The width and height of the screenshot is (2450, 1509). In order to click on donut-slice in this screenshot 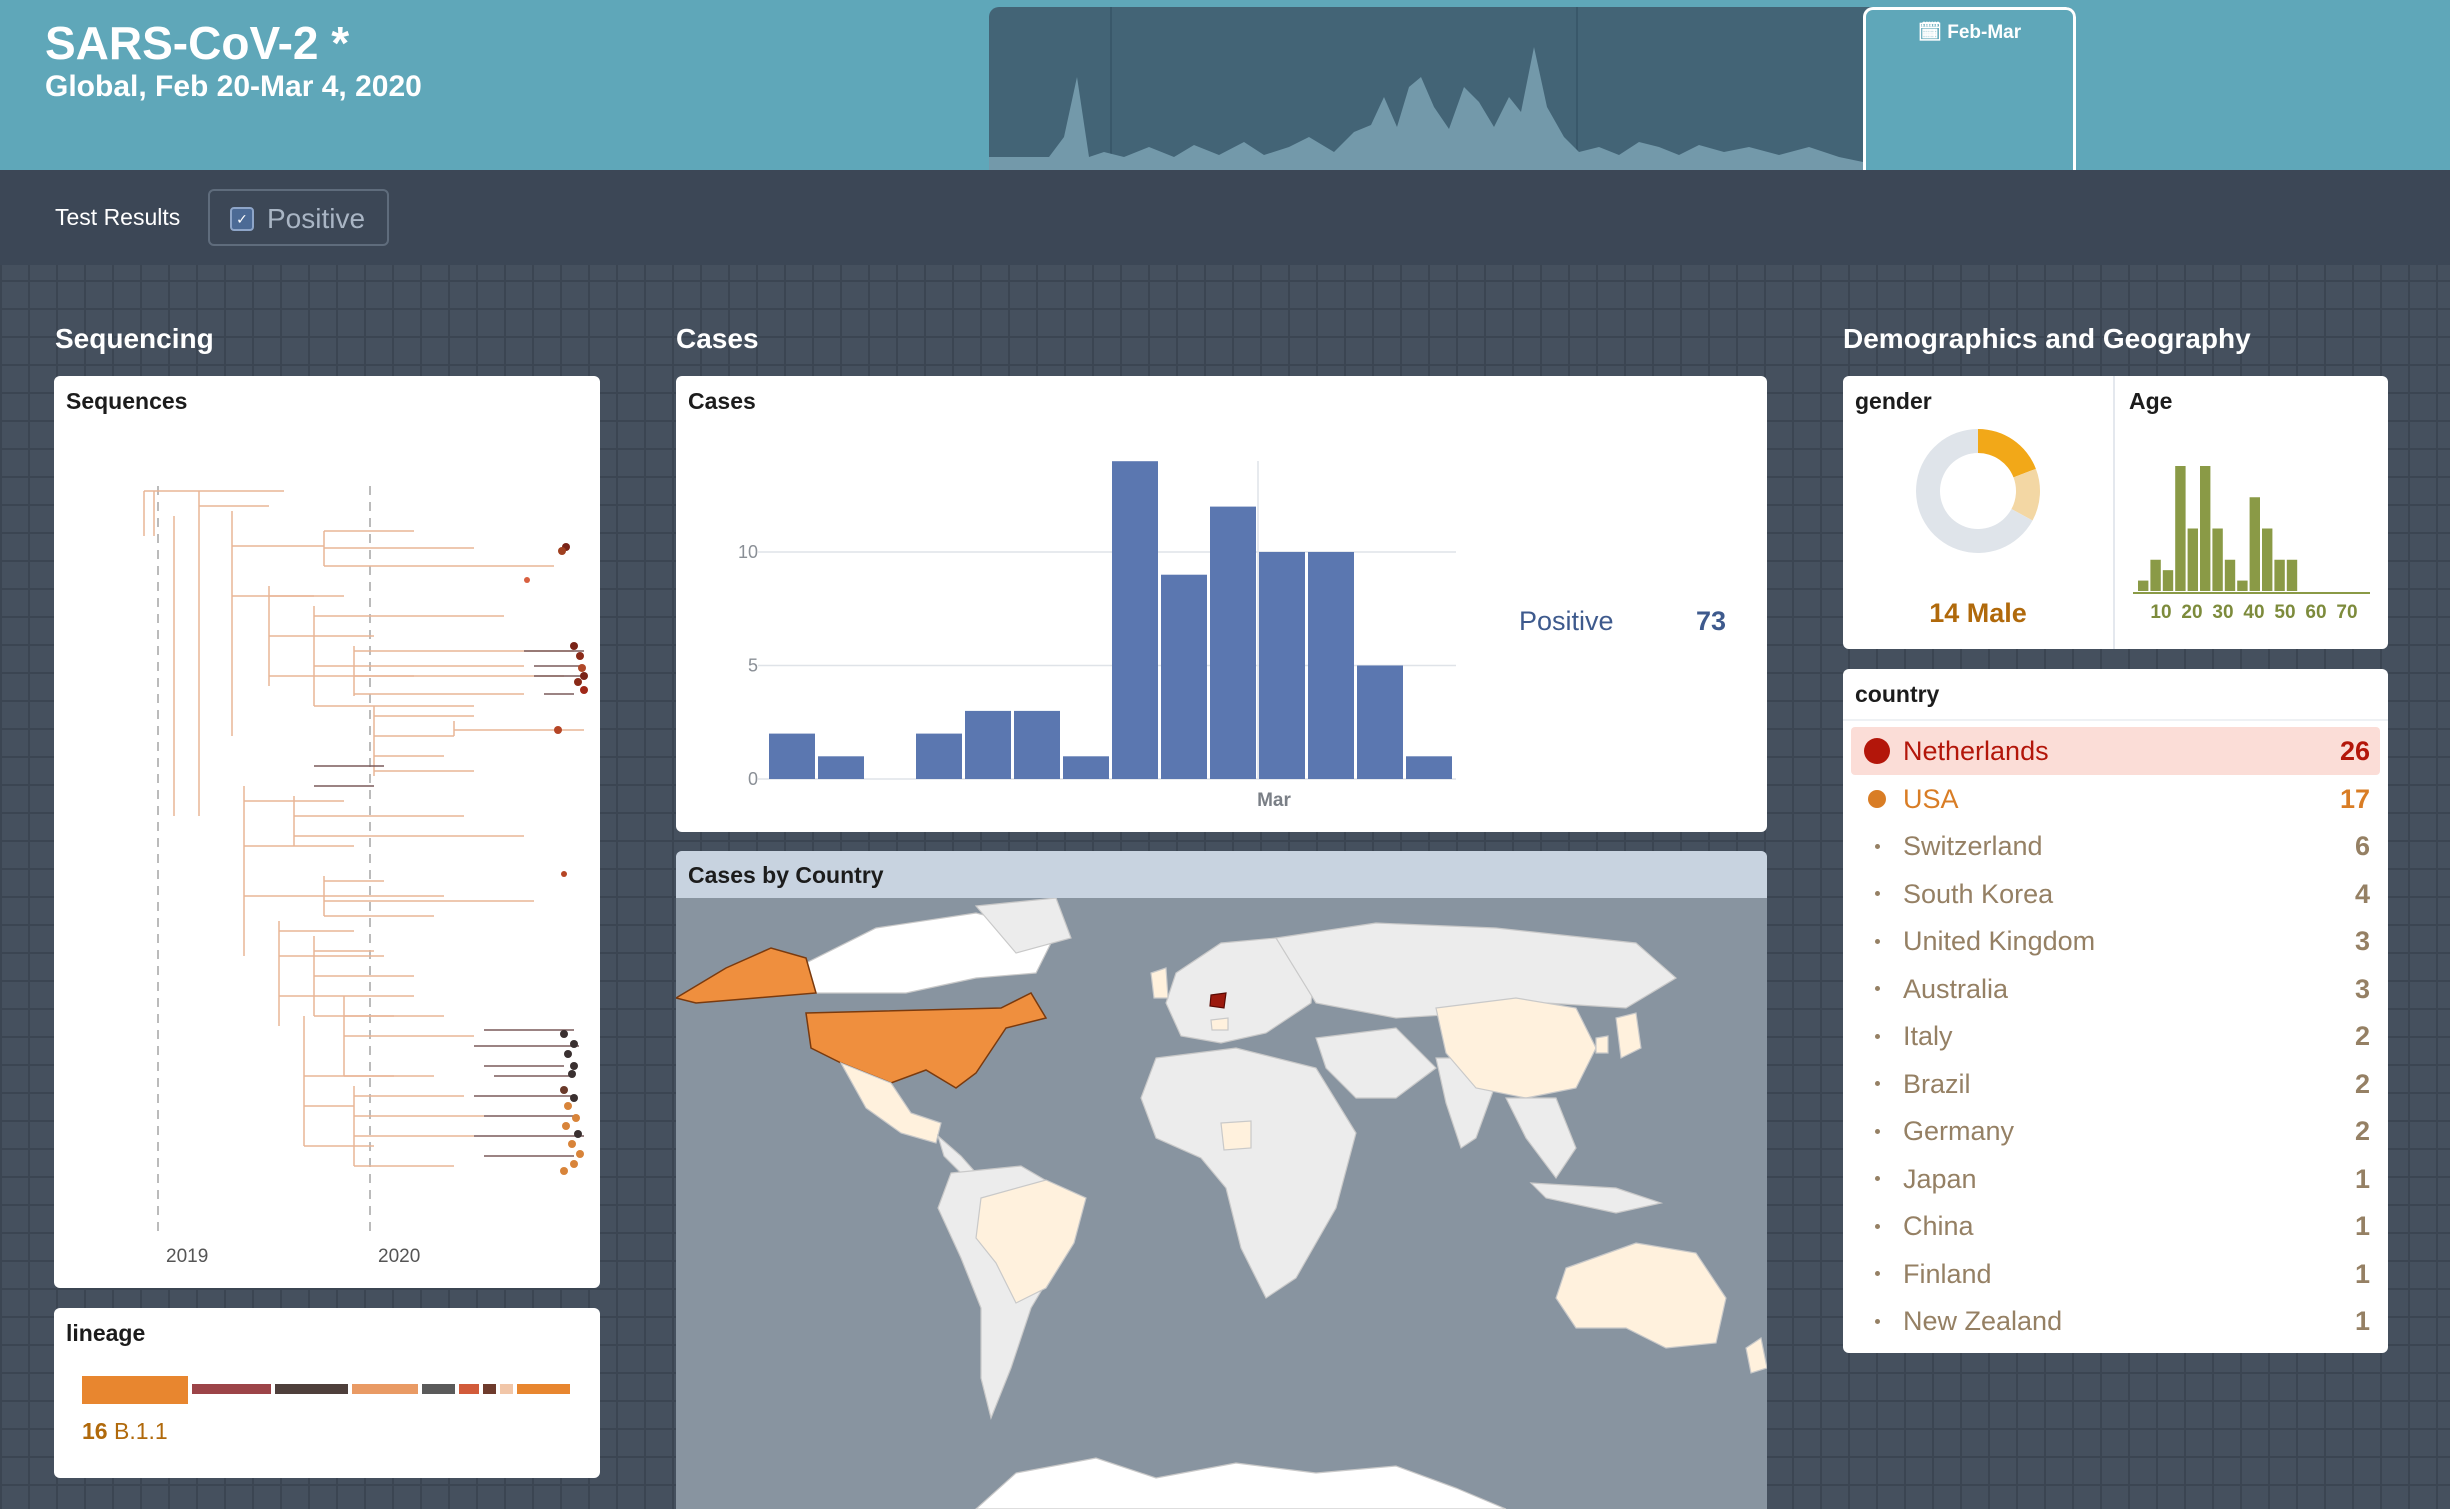, I will do `click(2007, 453)`.